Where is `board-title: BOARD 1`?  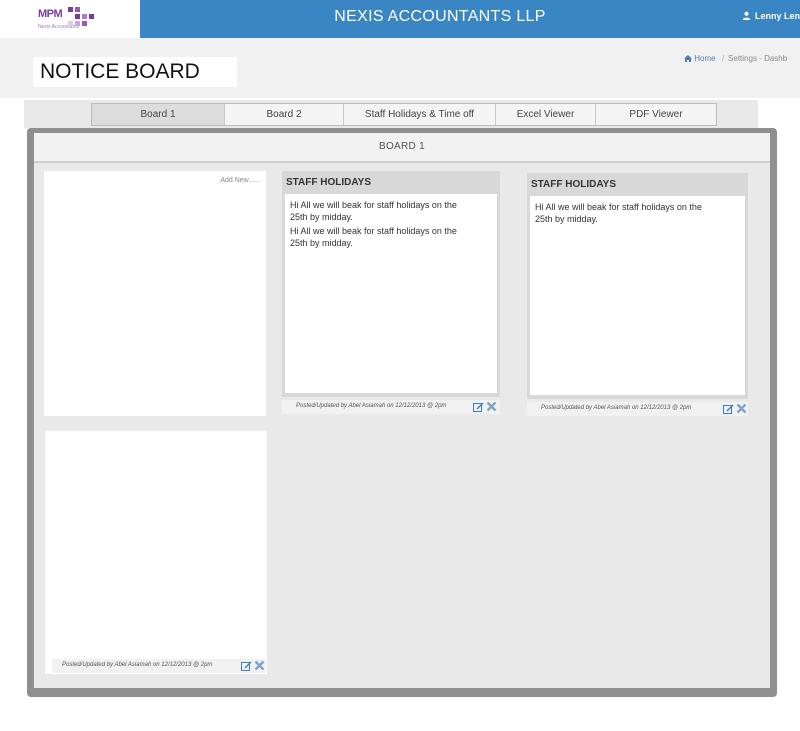 board-title: BOARD 1 is located at coordinates (402, 148).